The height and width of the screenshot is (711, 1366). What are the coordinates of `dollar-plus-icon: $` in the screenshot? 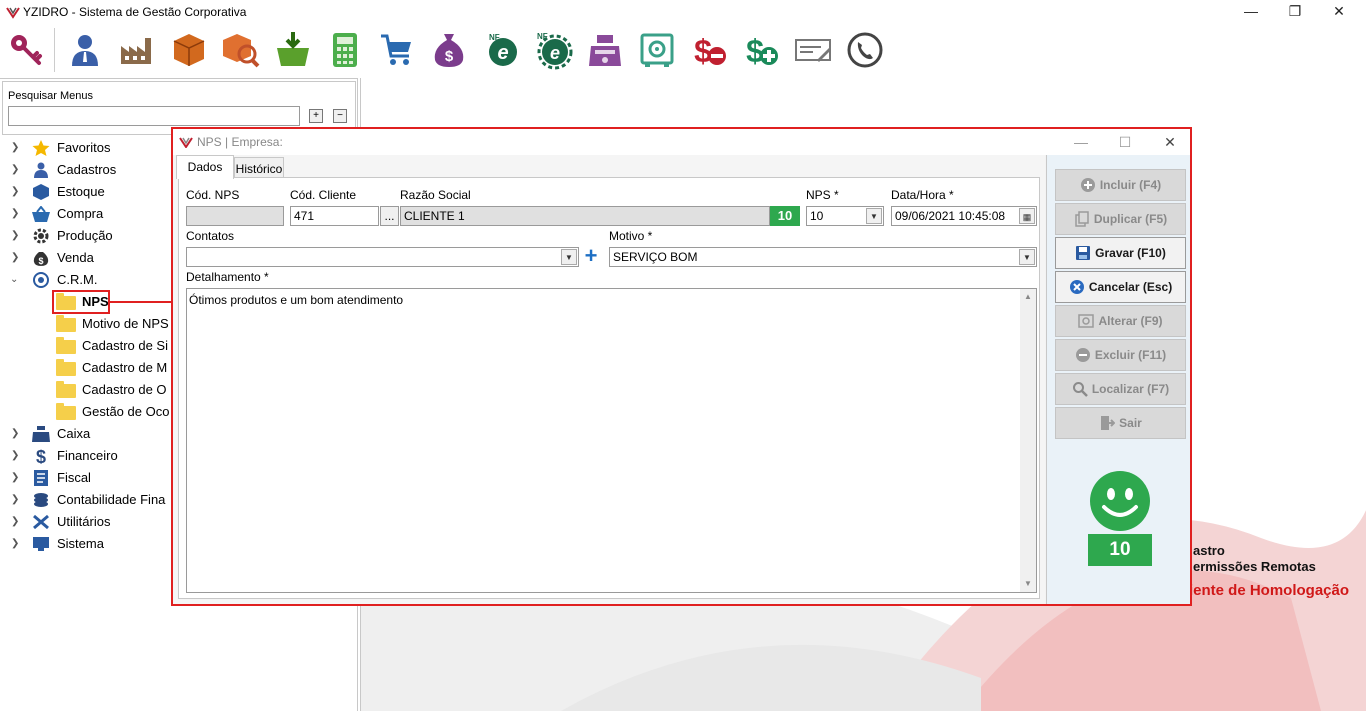 It's located at (761, 50).